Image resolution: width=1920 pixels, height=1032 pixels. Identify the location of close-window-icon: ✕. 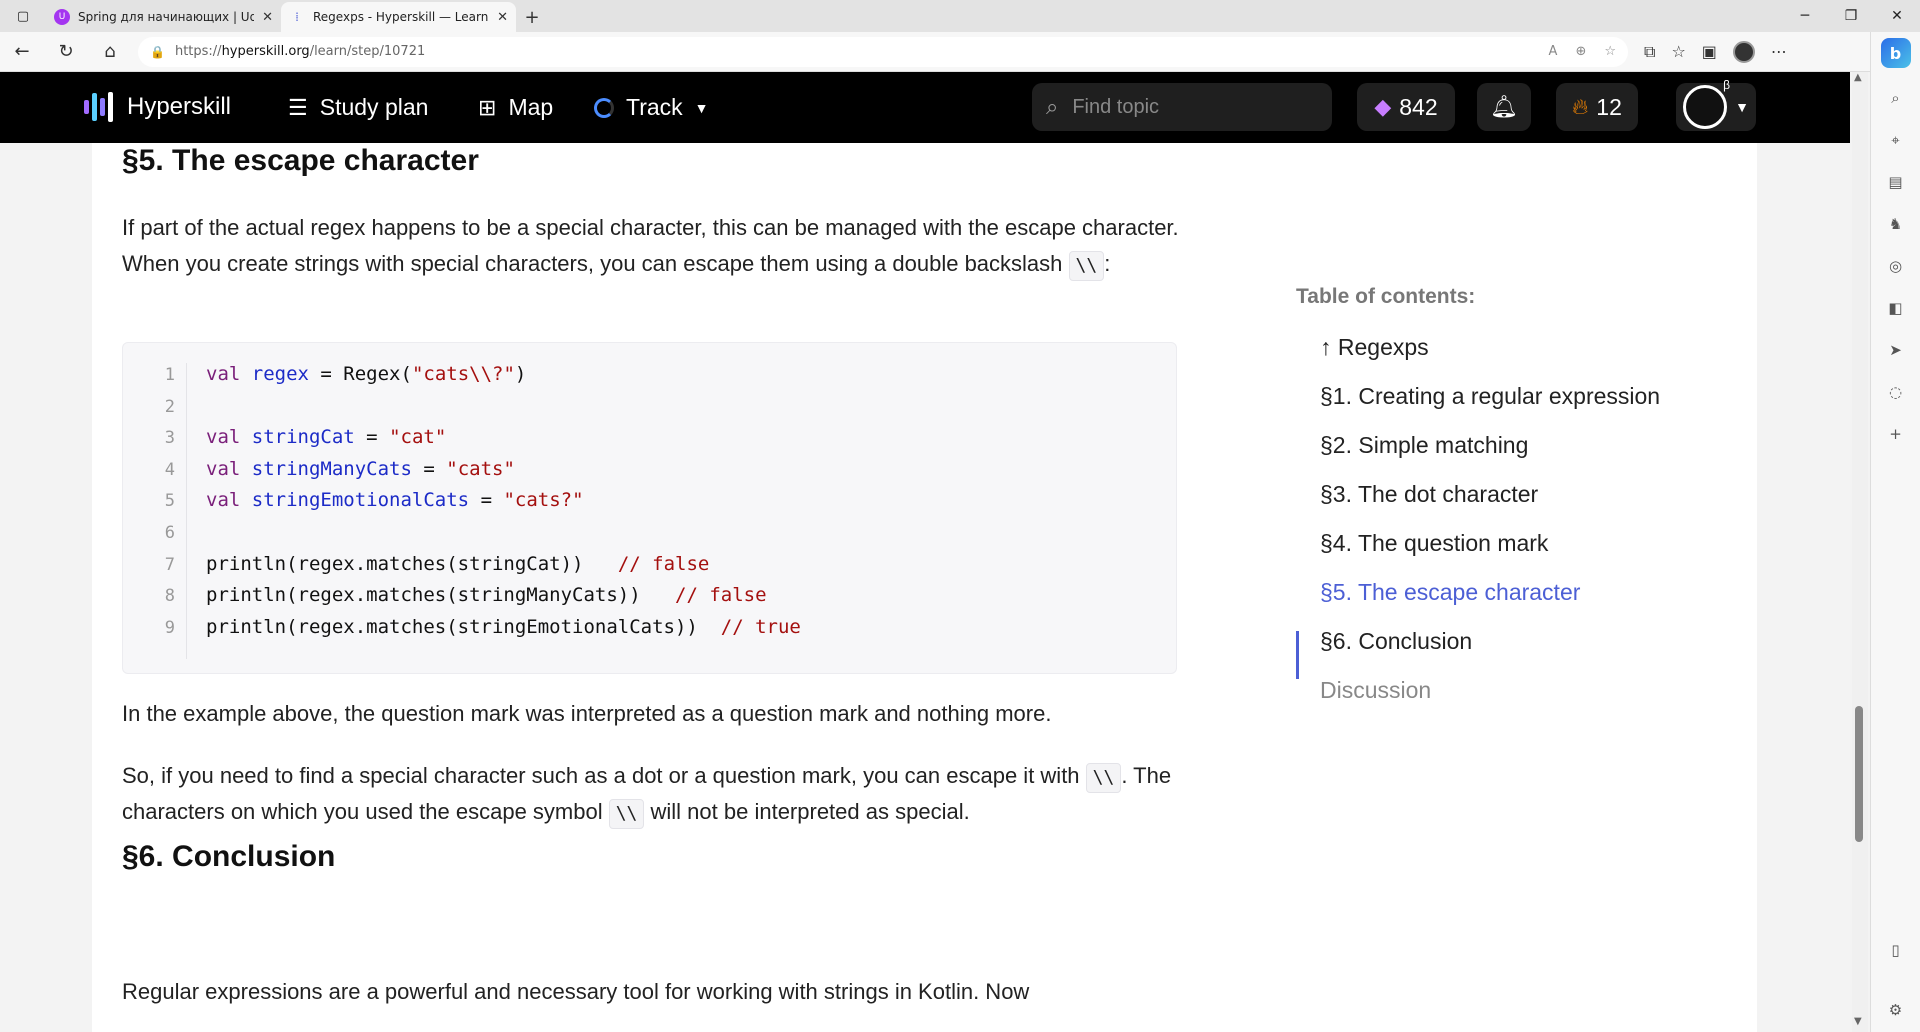
(1897, 16).